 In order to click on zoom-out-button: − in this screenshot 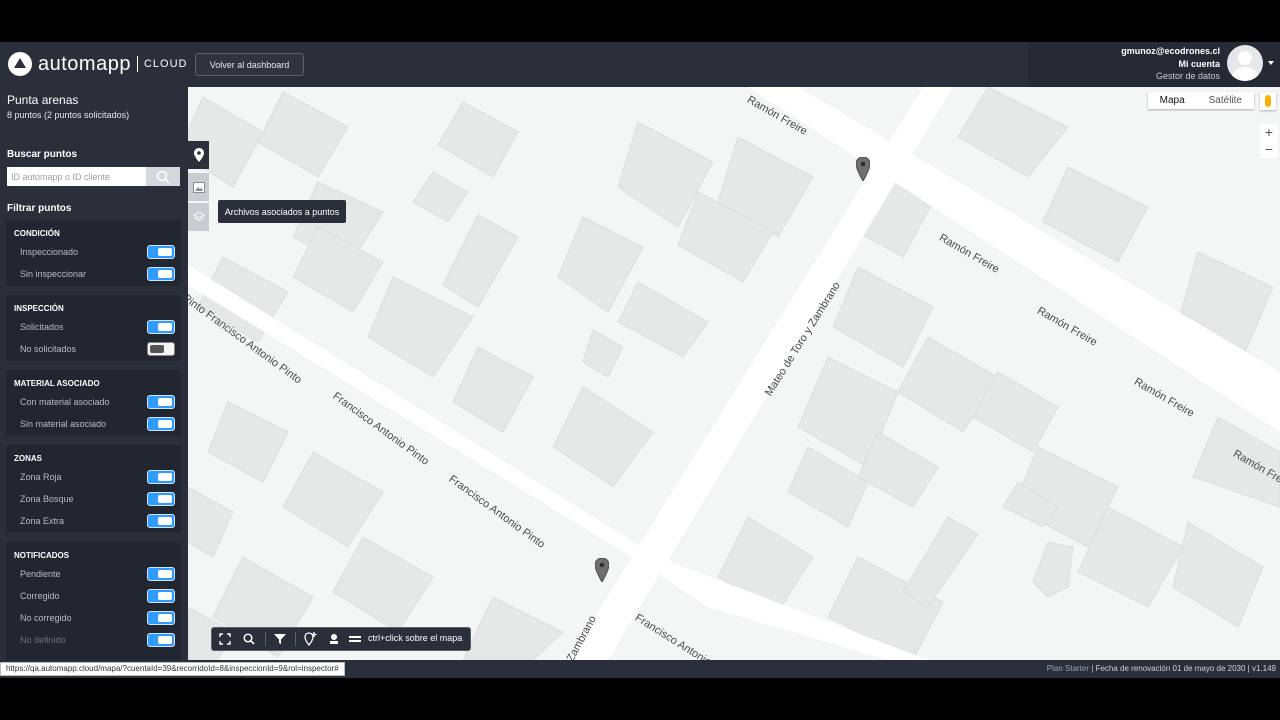, I will do `click(1269, 149)`.